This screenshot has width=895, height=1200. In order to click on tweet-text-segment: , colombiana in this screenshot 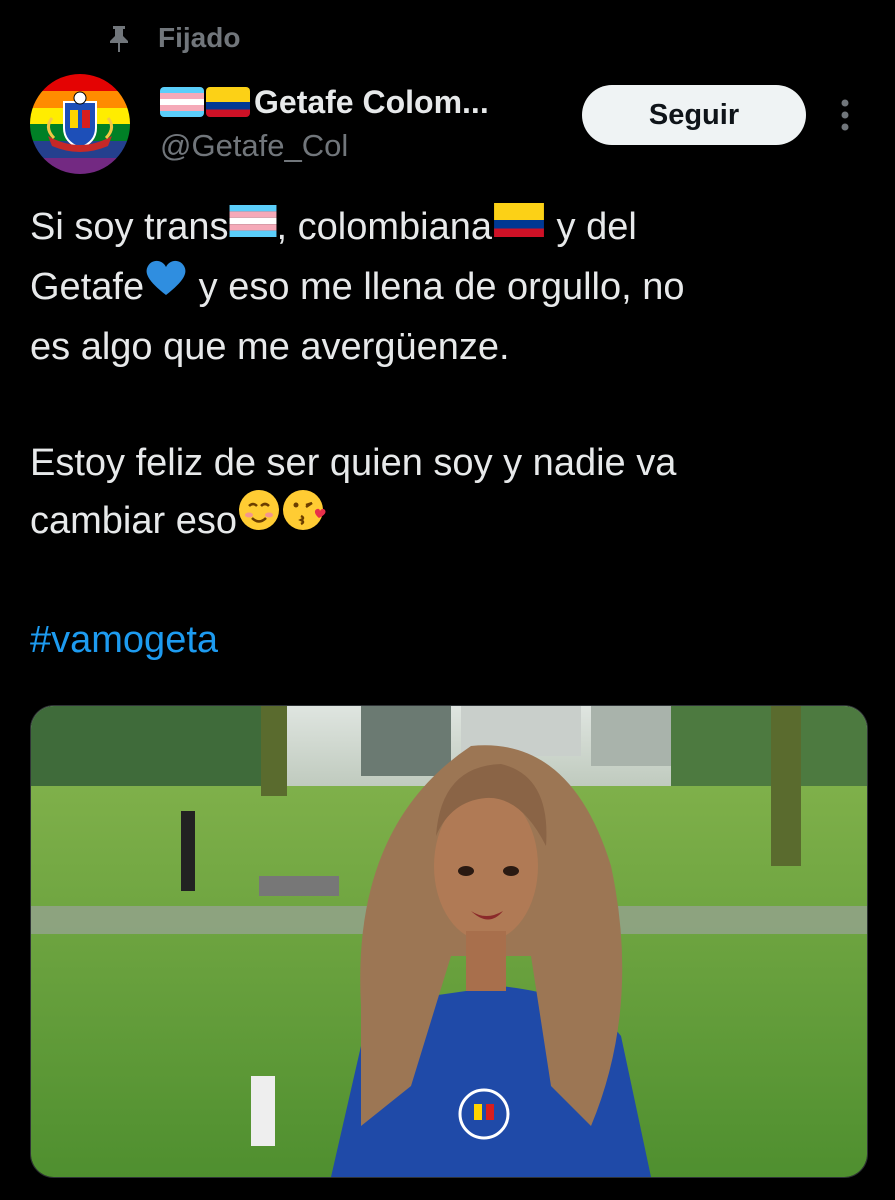, I will do `click(384, 227)`.